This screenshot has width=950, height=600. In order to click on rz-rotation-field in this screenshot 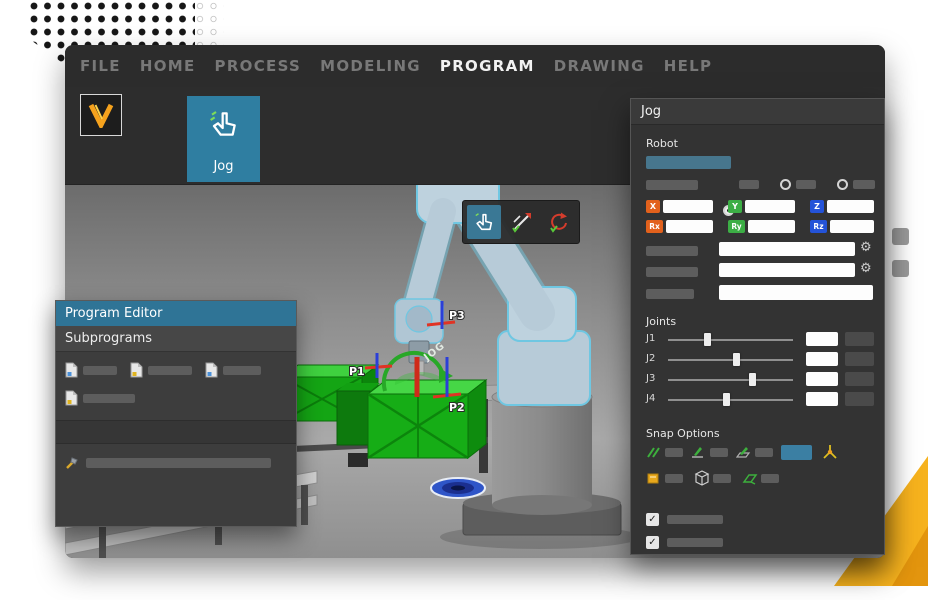, I will do `click(852, 226)`.